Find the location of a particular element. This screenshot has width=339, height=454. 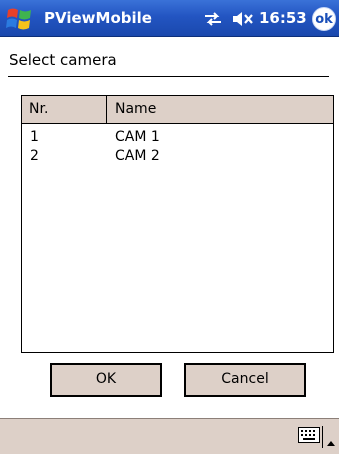

column-header-name: Name is located at coordinates (135, 109).